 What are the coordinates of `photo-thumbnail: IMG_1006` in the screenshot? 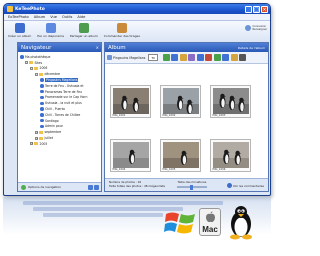 It's located at (230, 155).